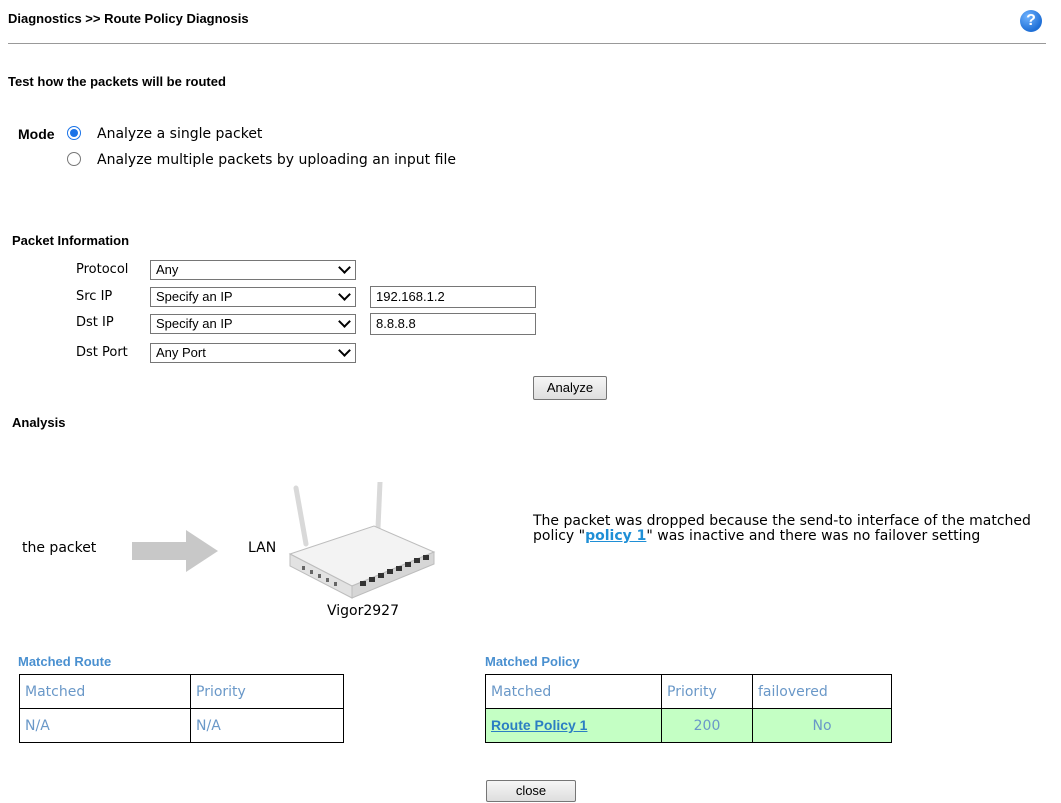  I want to click on protocol-select: Any, so click(253, 270).